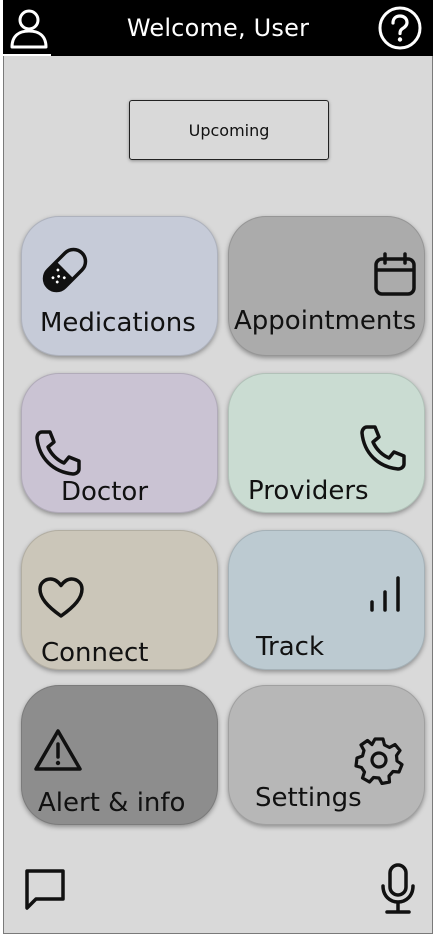 The width and height of the screenshot is (438, 940). I want to click on tile-label-connect: Connect, so click(95, 653).